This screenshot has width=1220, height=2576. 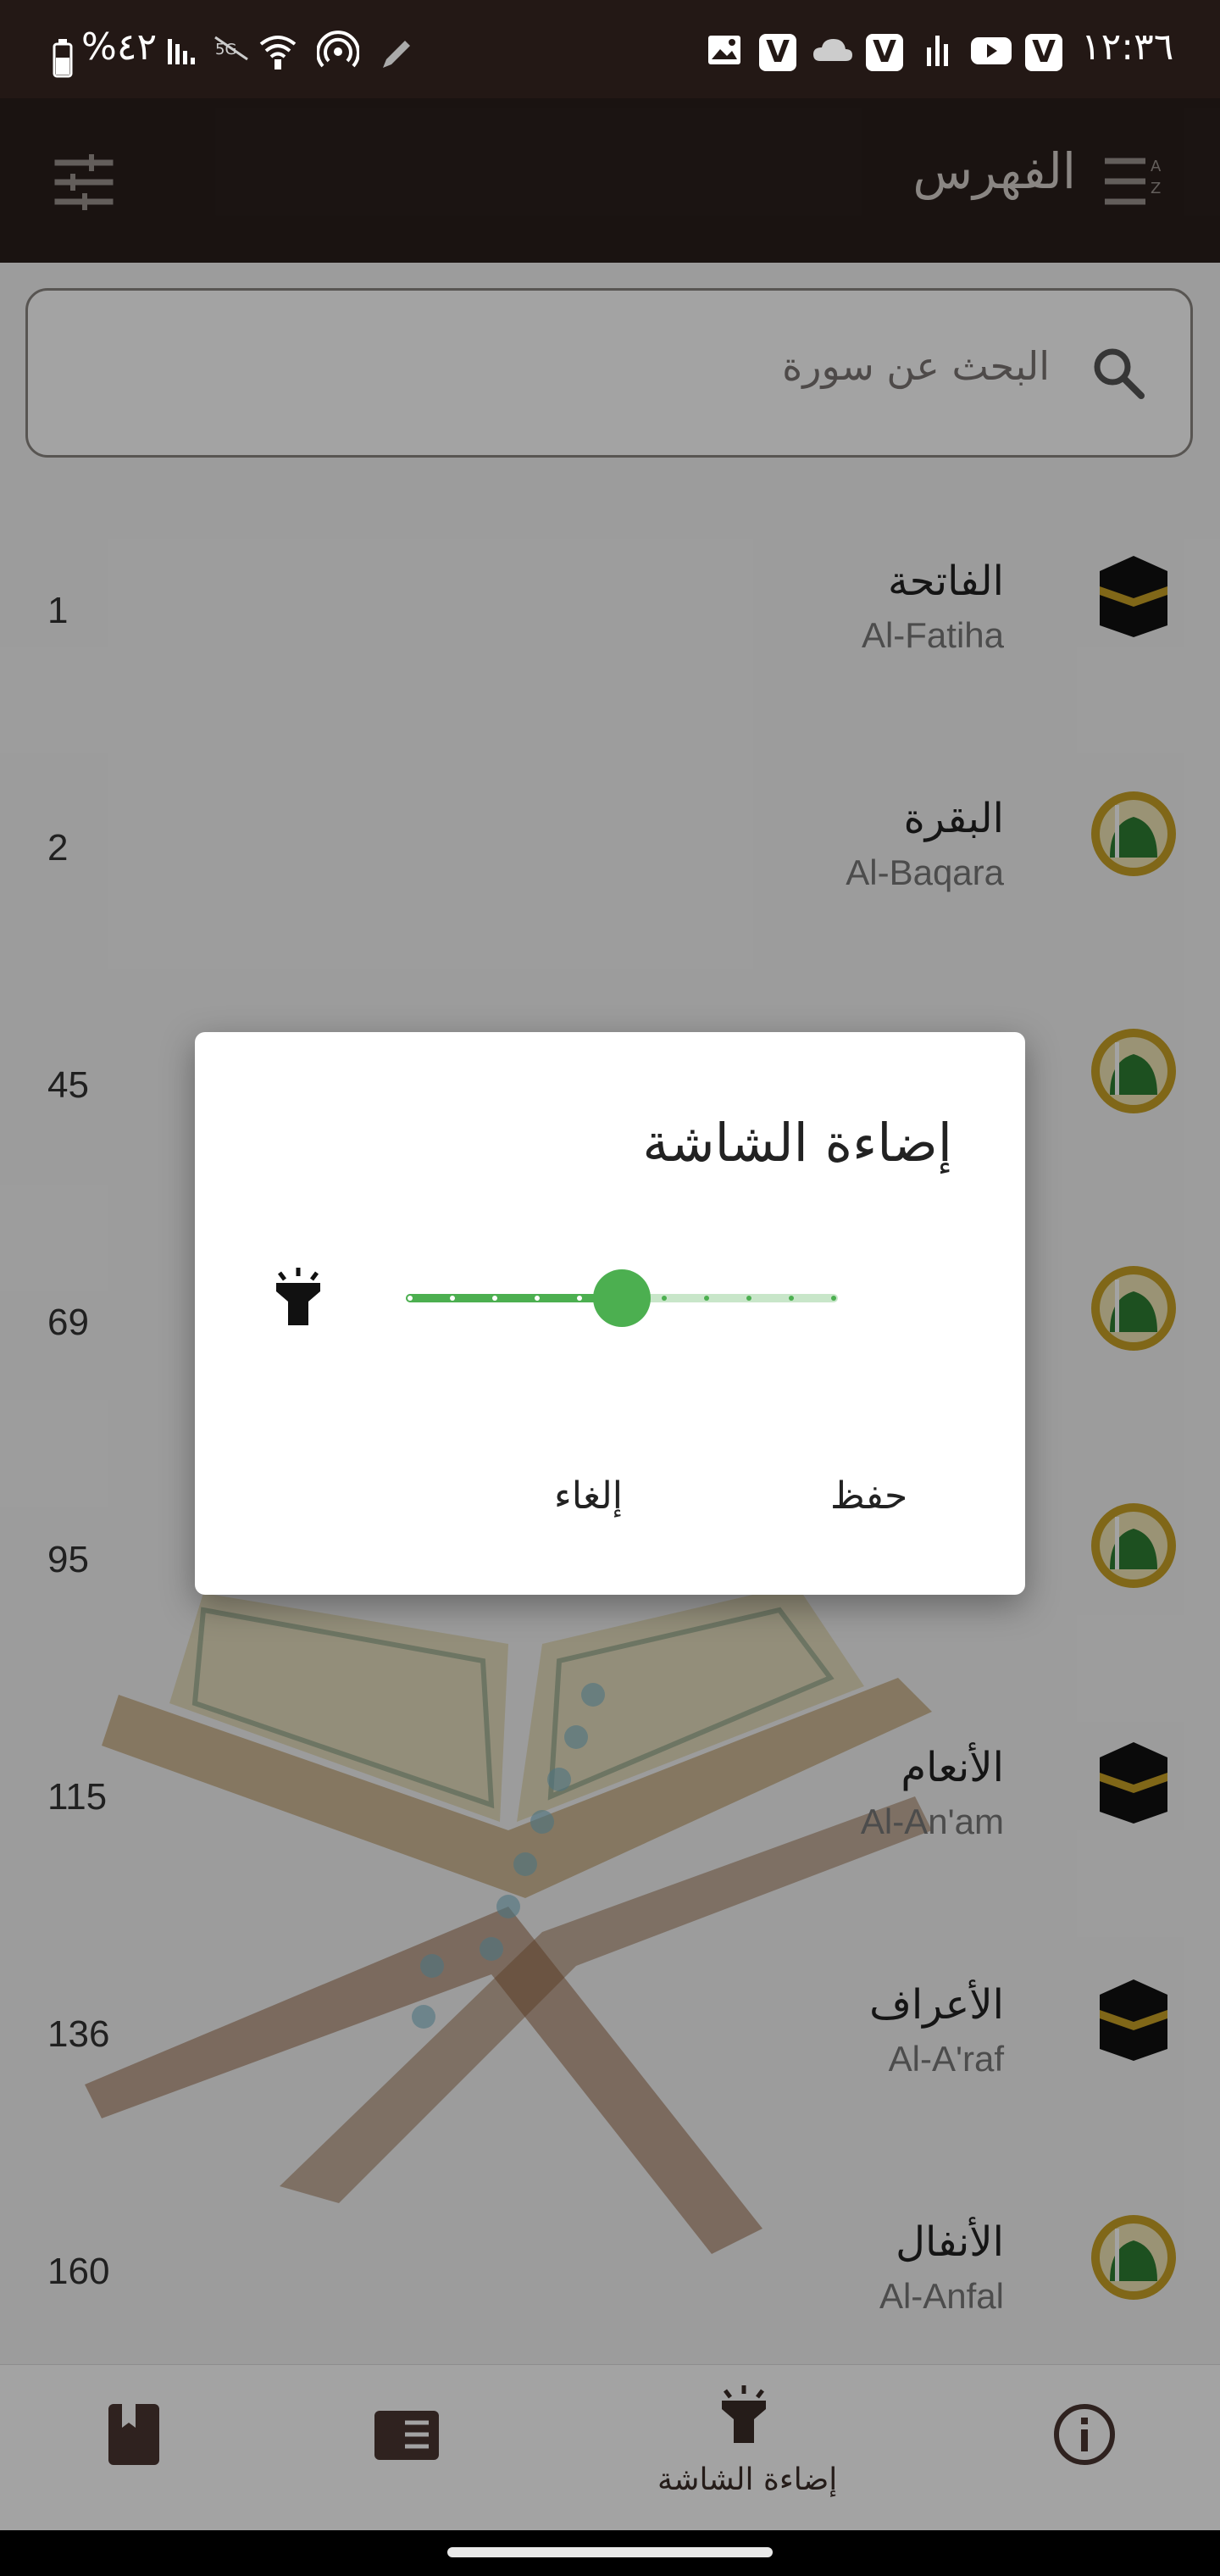 What do you see at coordinates (396, 54) in the screenshot?
I see `pen-icon` at bounding box center [396, 54].